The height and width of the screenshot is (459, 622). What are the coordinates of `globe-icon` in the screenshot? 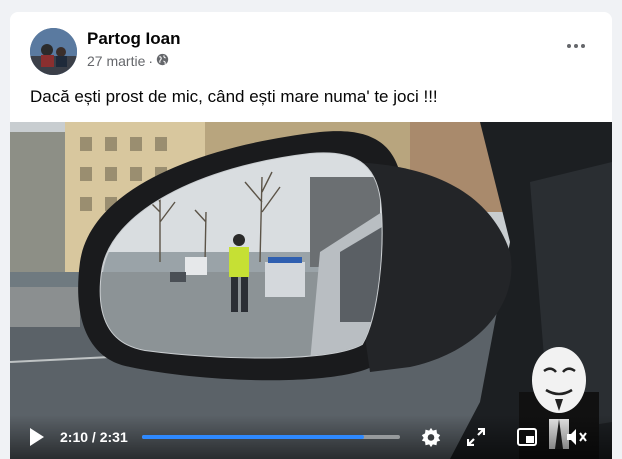 It's located at (162, 61).